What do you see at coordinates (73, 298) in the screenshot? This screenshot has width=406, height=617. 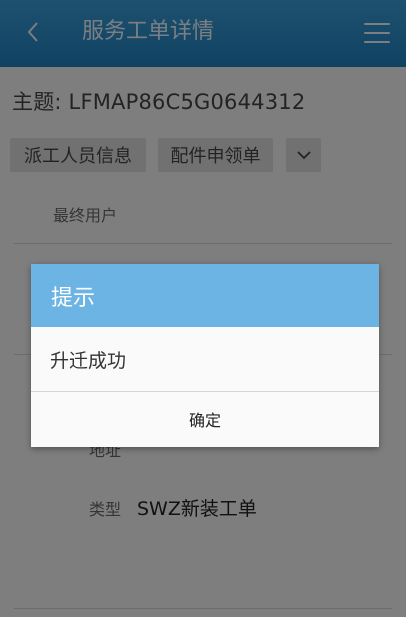 I see `dialog-title: 提示` at bounding box center [73, 298].